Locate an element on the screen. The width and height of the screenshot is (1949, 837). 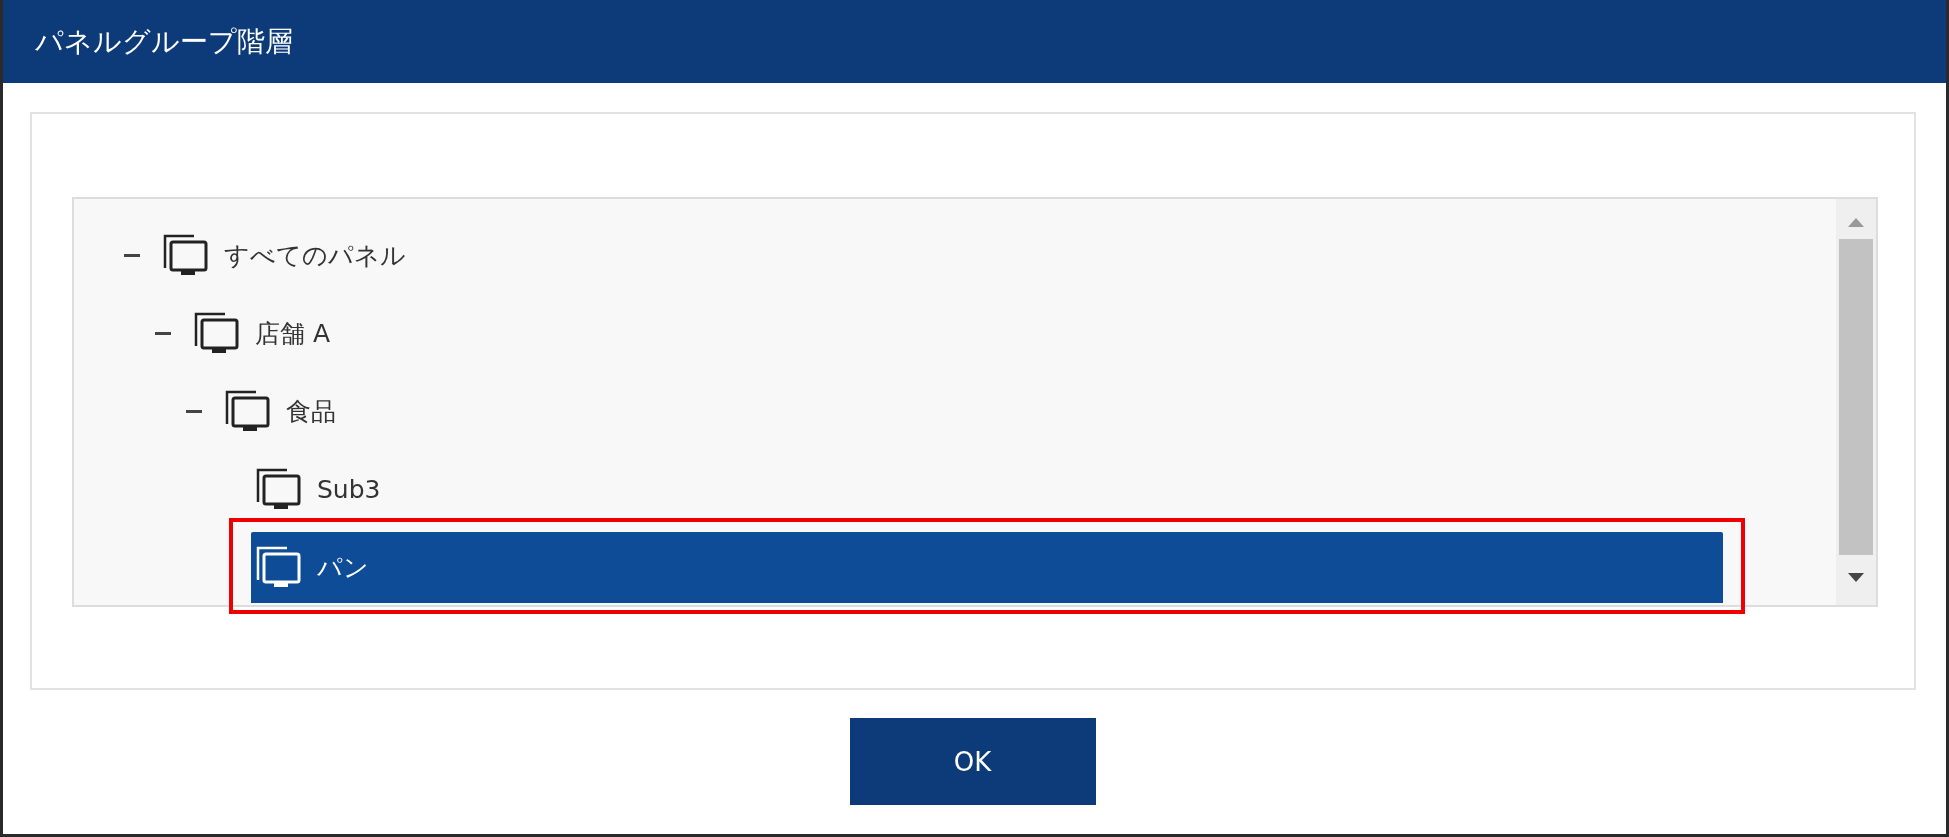
scroll-down-icon is located at coordinates (1856, 578).